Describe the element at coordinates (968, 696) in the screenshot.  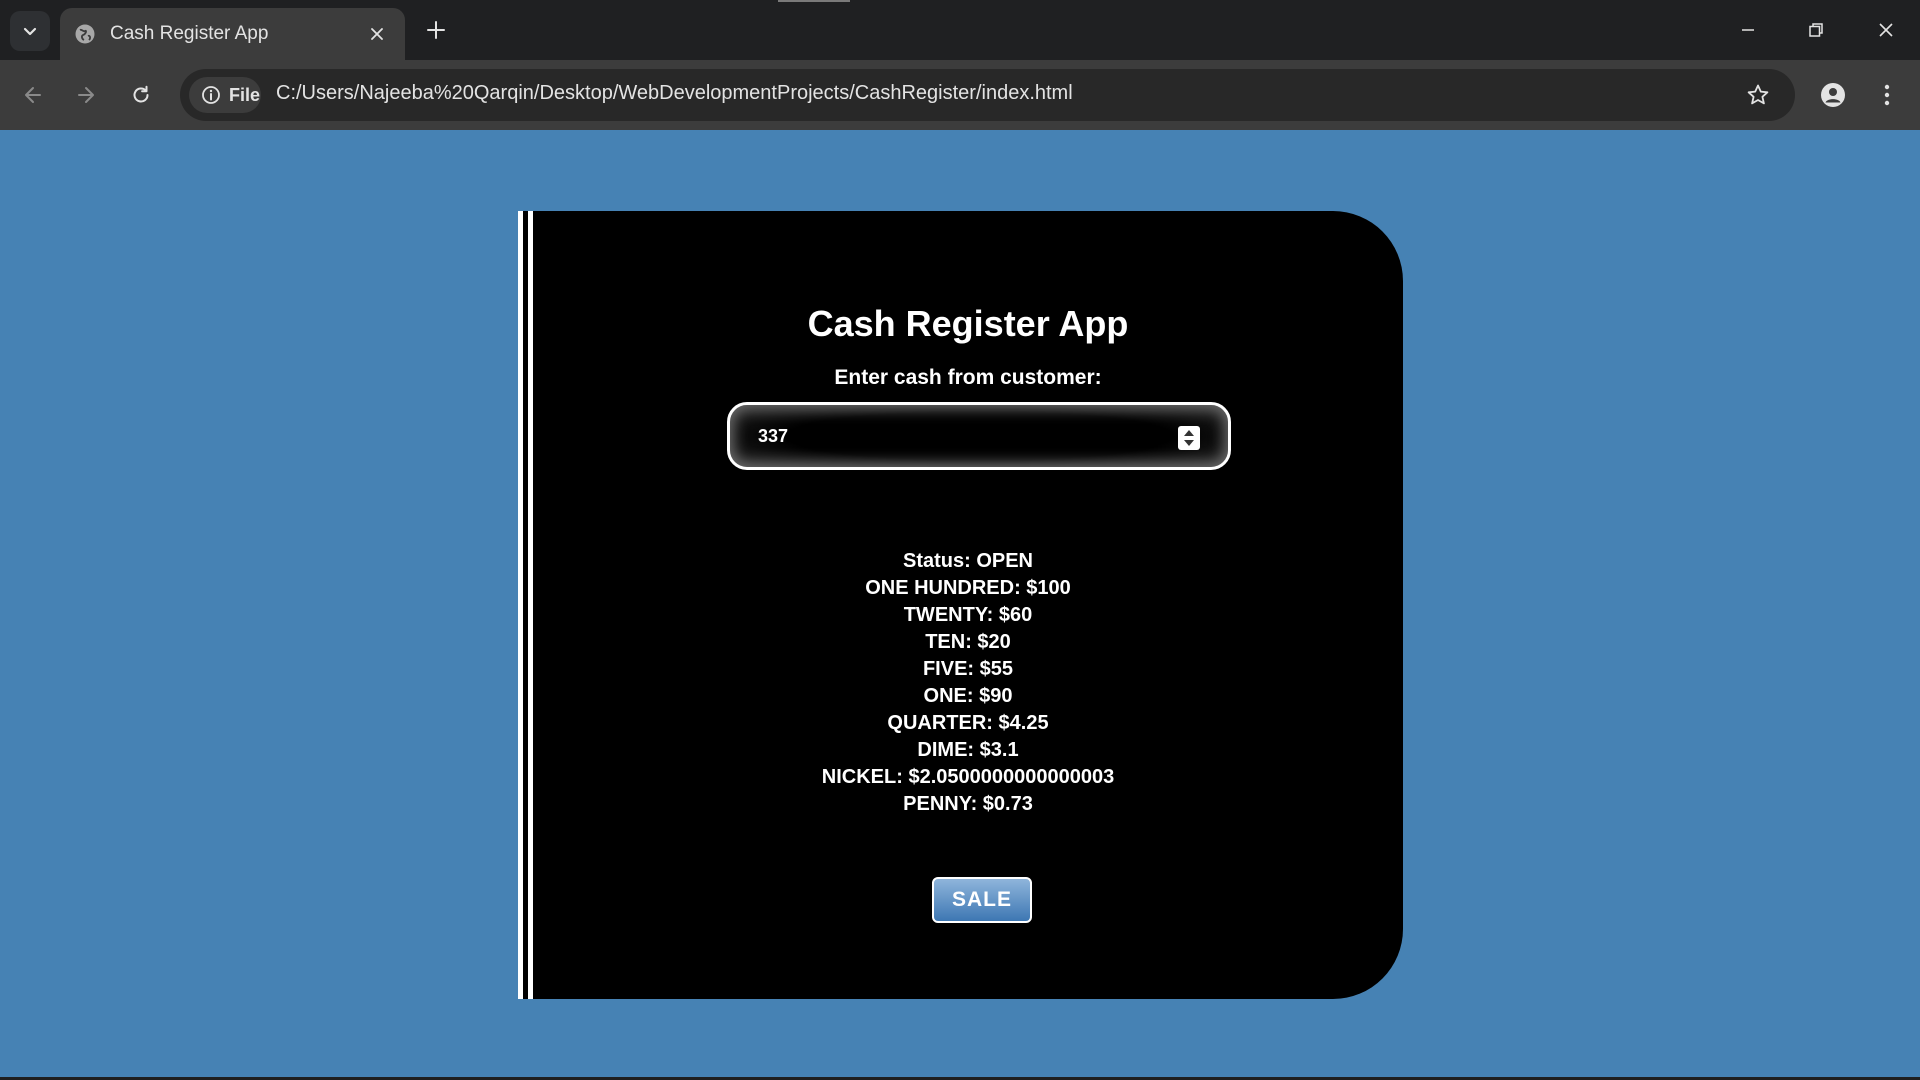
I see `change-line-one: ONE: $90` at that location.